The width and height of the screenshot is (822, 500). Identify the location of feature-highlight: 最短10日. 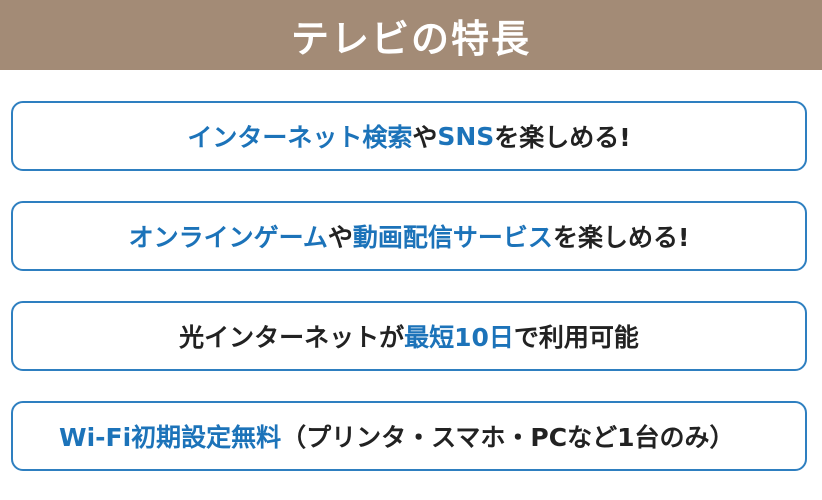
(459, 337).